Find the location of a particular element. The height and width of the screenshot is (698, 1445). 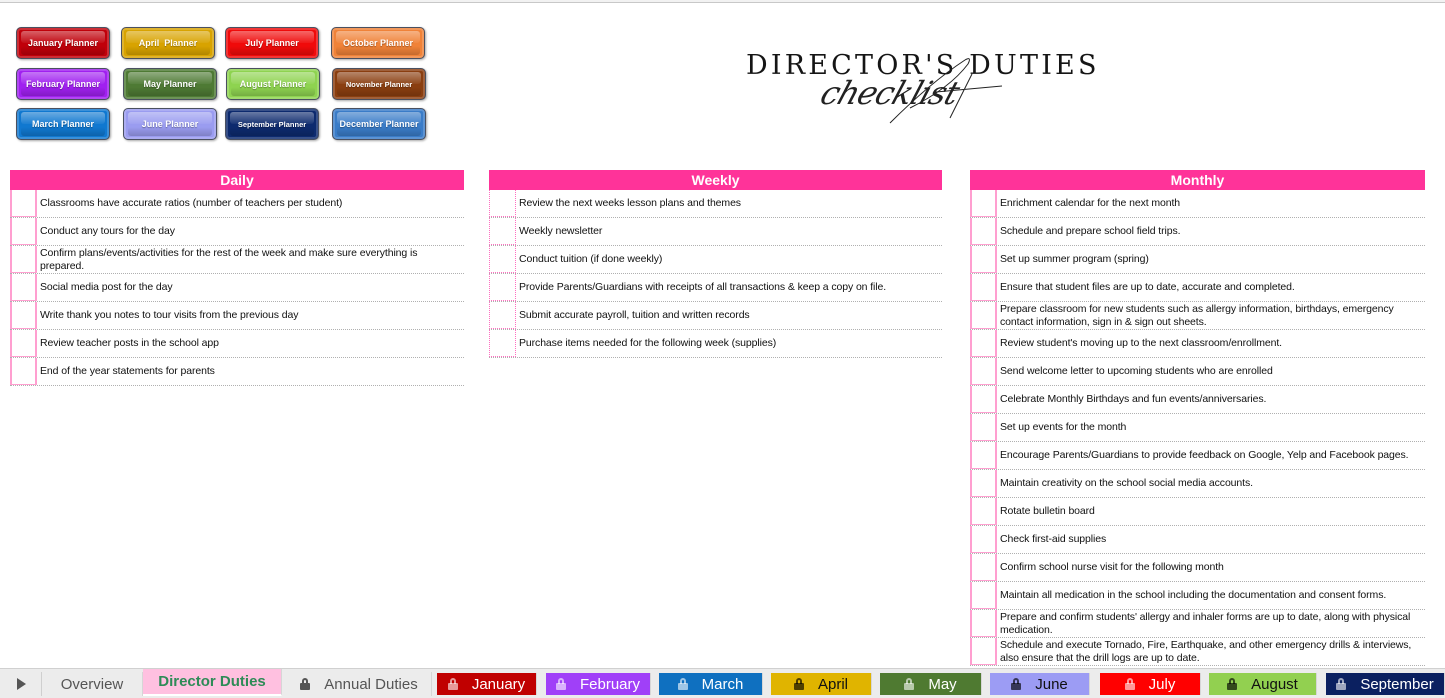

tab-director-duties: Director Duties is located at coordinates (212, 682).